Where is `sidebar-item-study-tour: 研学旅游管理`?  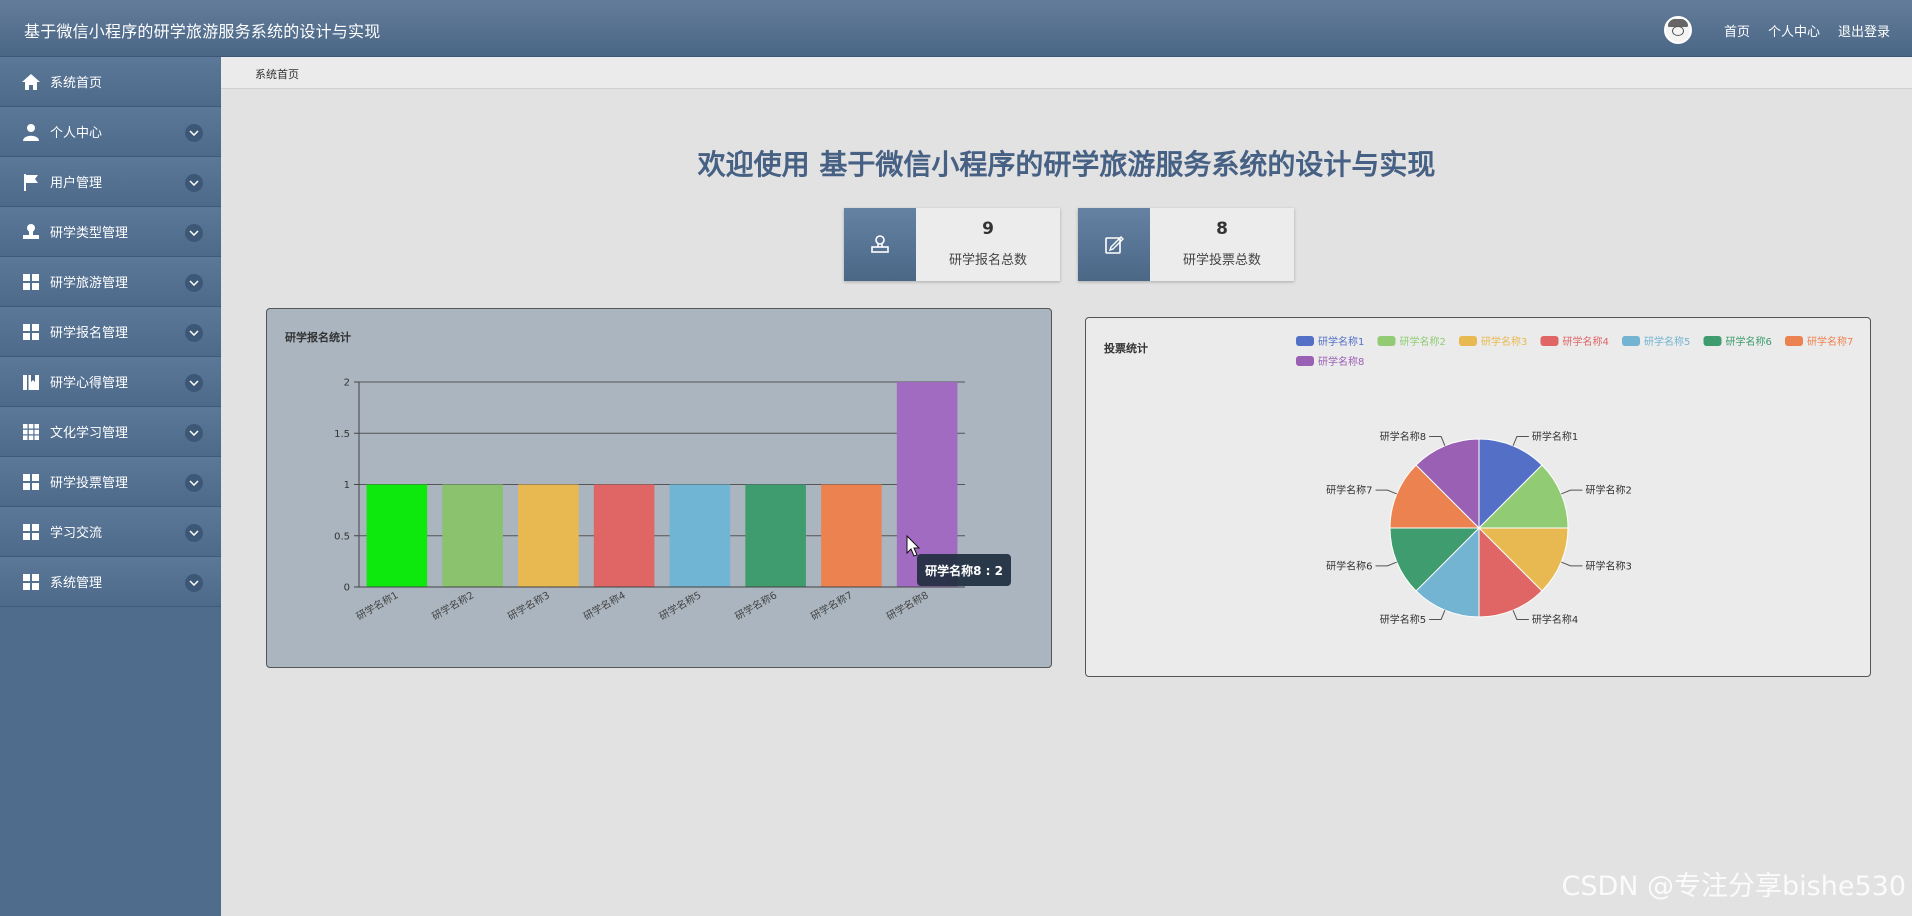 sidebar-item-study-tour: 研学旅游管理 is located at coordinates (110, 282).